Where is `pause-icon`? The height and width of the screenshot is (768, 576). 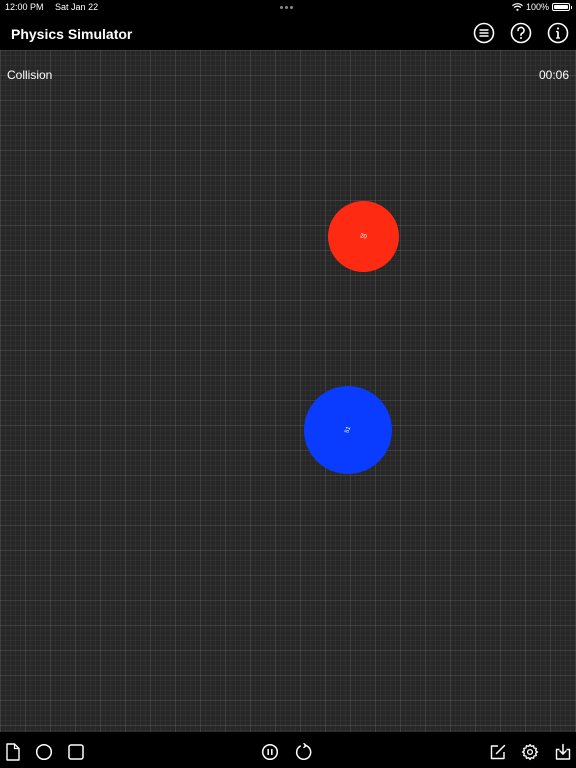
pause-icon is located at coordinates (270, 752).